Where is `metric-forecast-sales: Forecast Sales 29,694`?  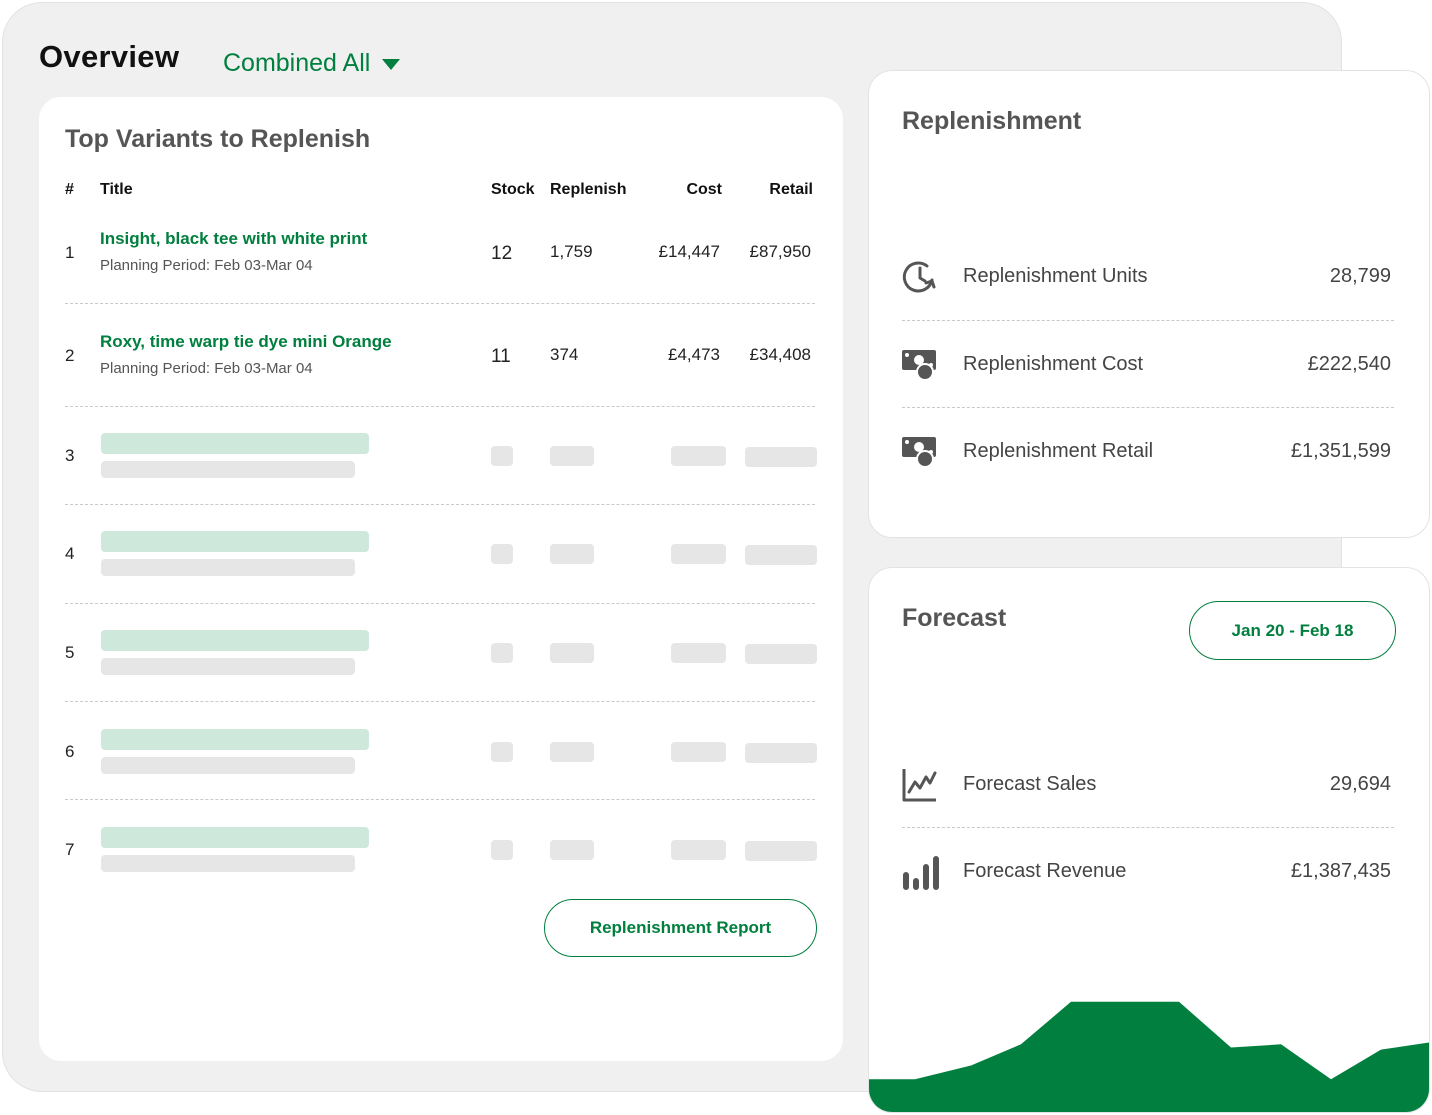
metric-forecast-sales: Forecast Sales 29,694 is located at coordinates (1149, 785).